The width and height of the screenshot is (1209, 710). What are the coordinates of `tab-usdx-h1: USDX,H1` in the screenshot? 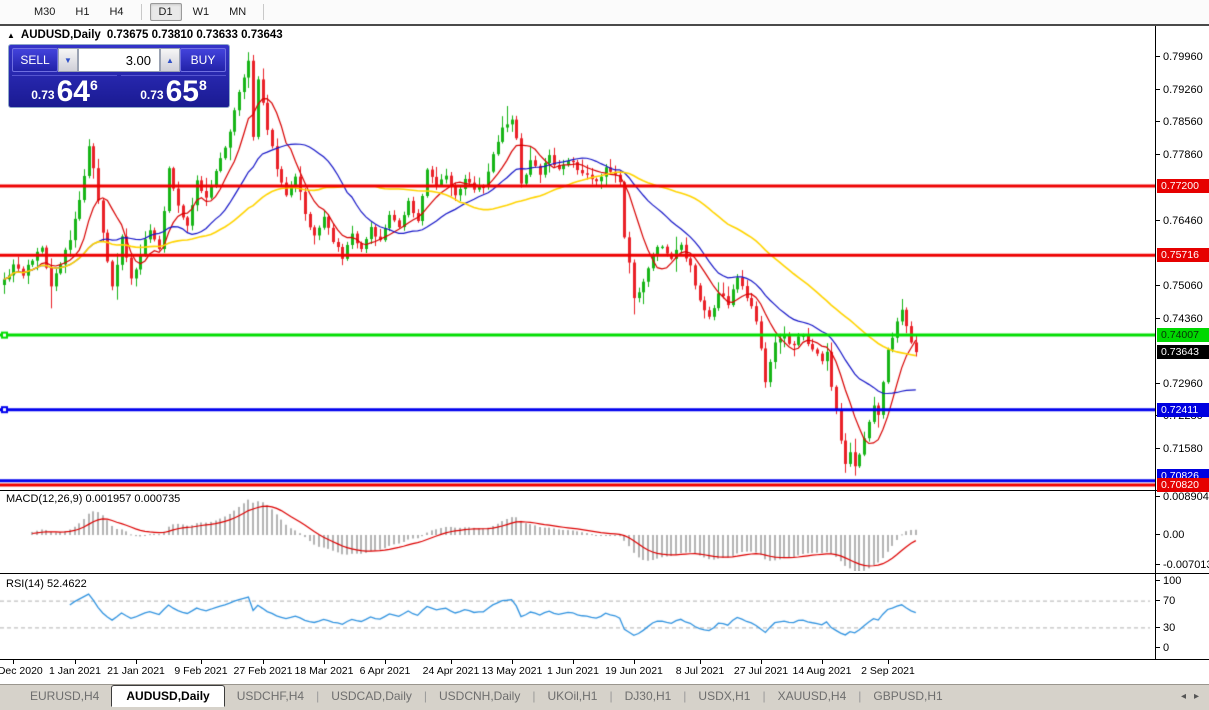 It's located at (724, 696).